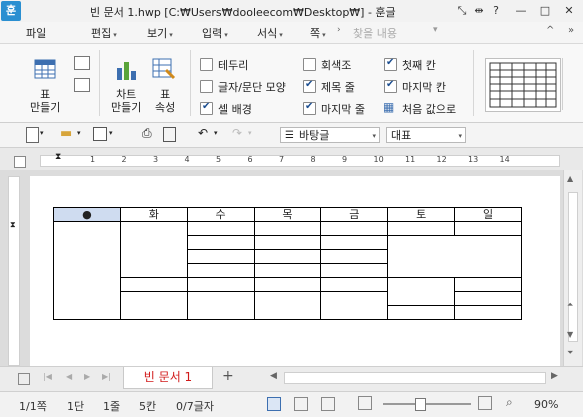  I want to click on vertical-indent-icon: ⧗, so click(13, 225).